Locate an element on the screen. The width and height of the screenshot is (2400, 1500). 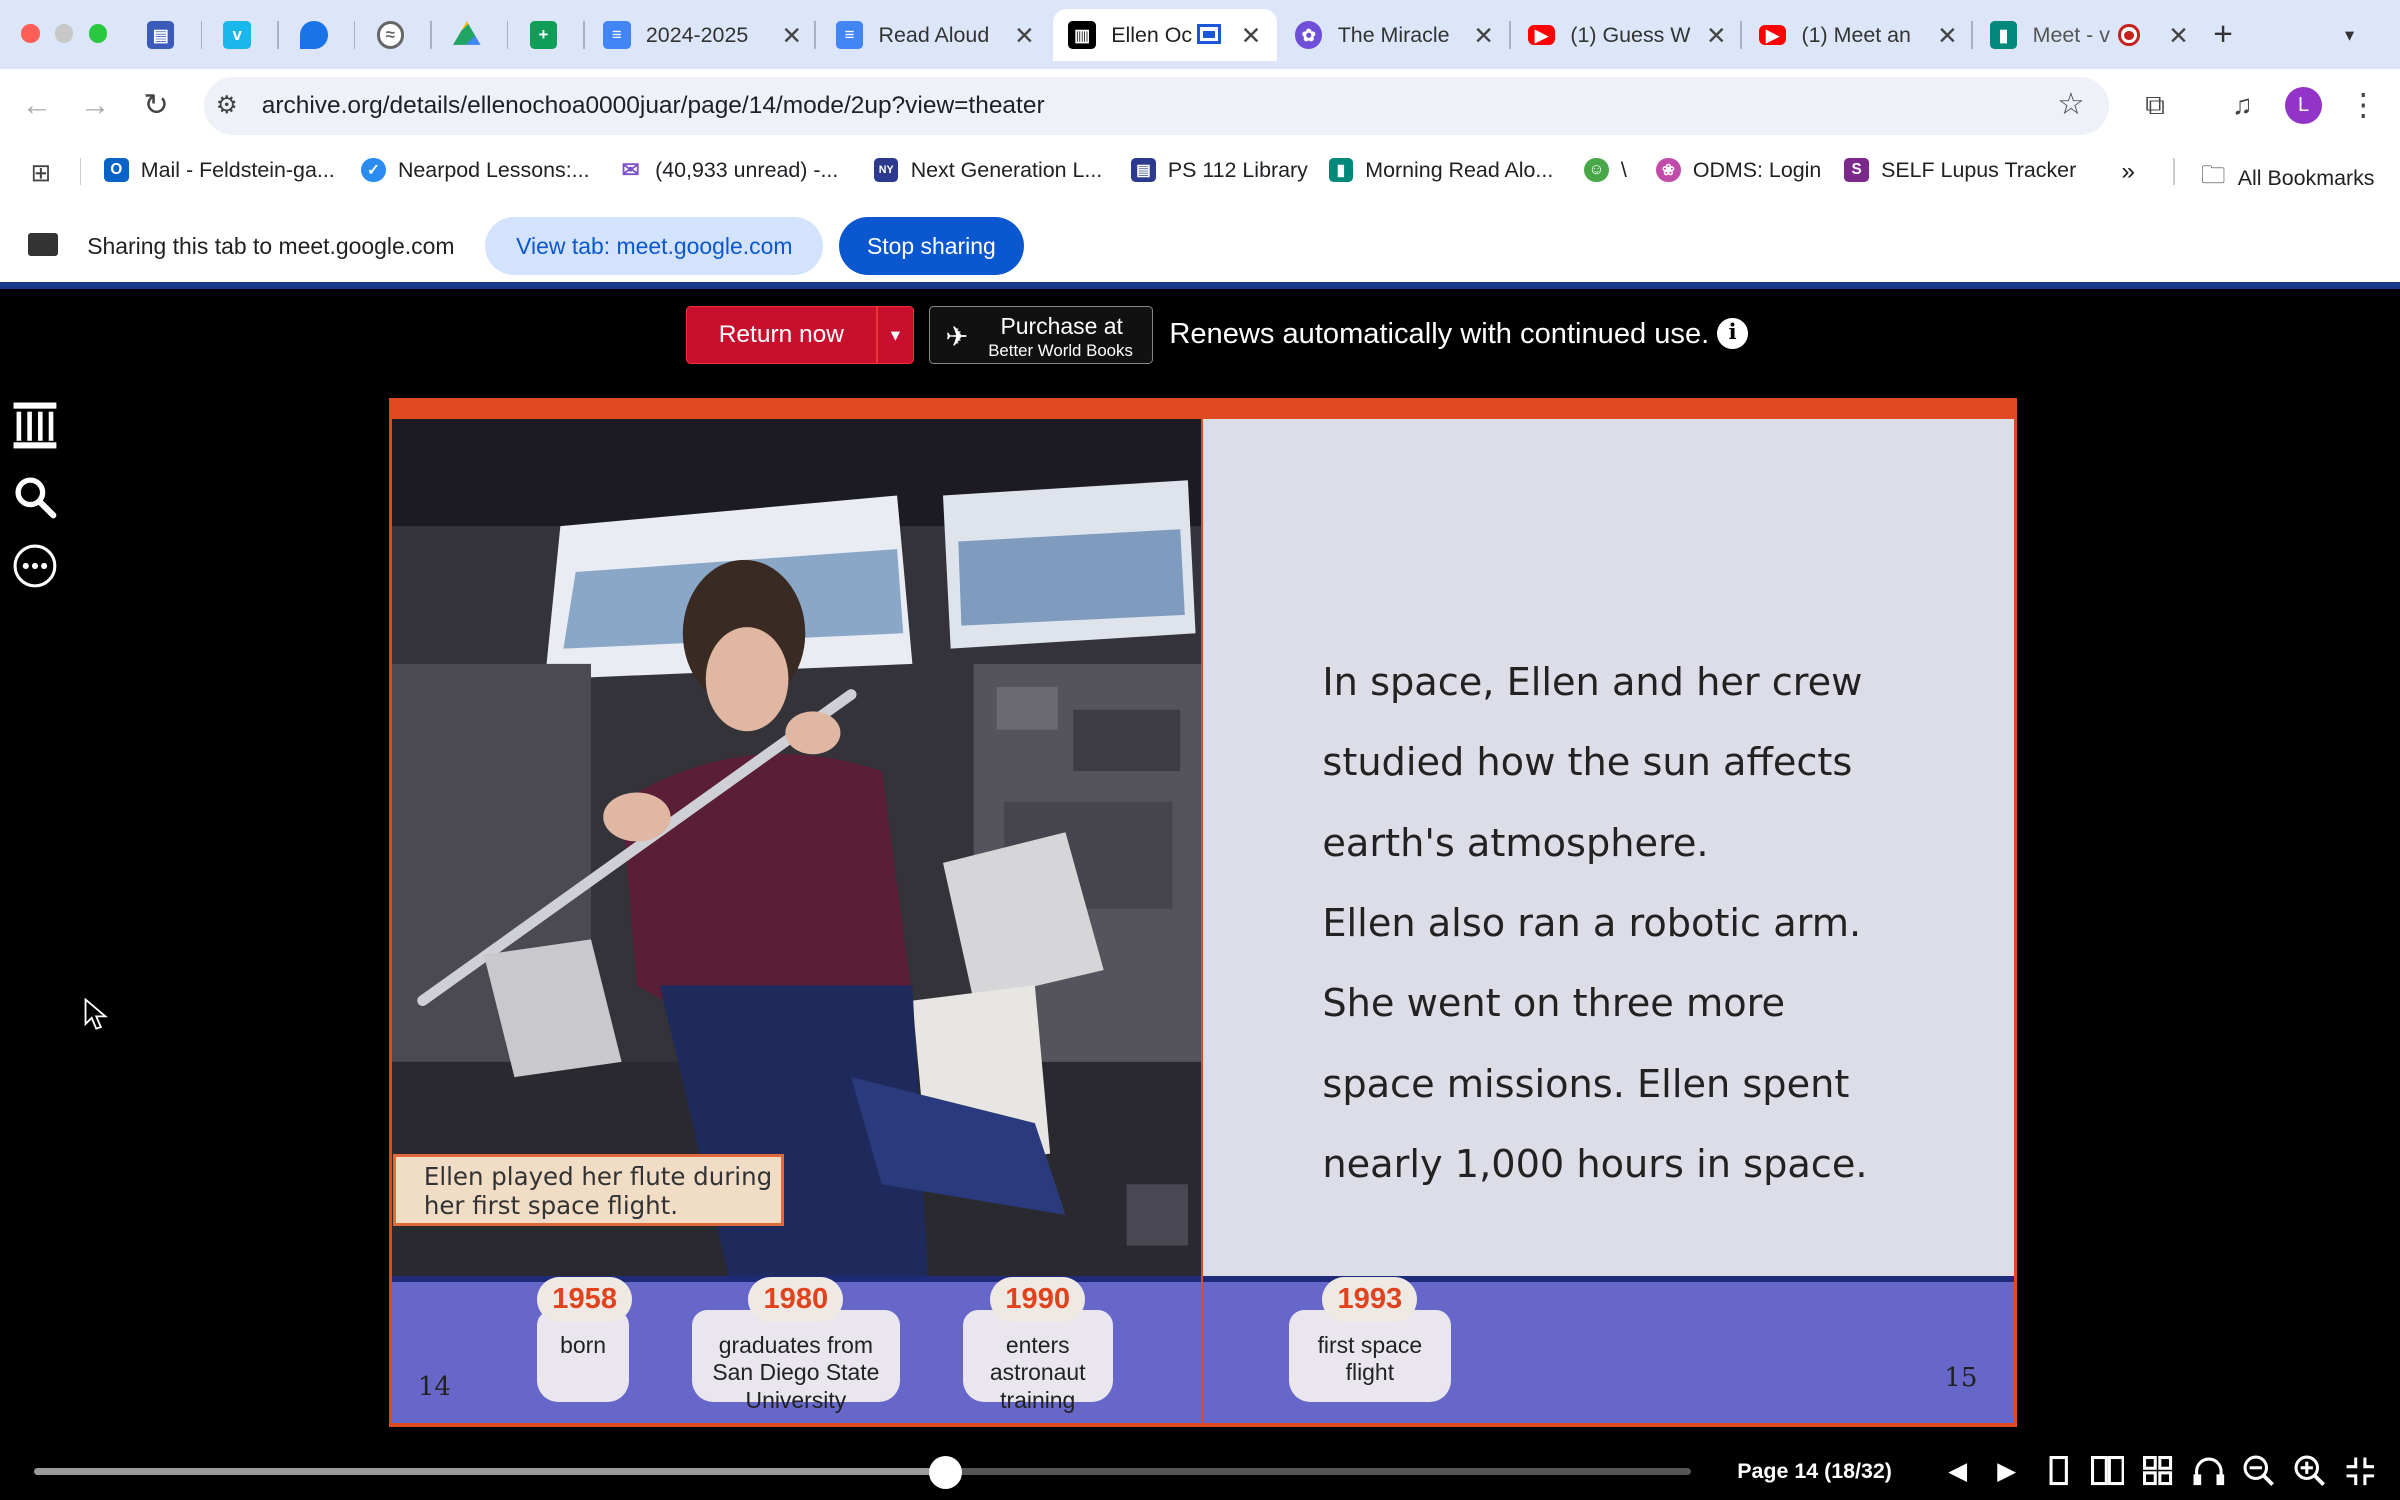
tab-title: The Miracle is located at coordinates (1393, 34).